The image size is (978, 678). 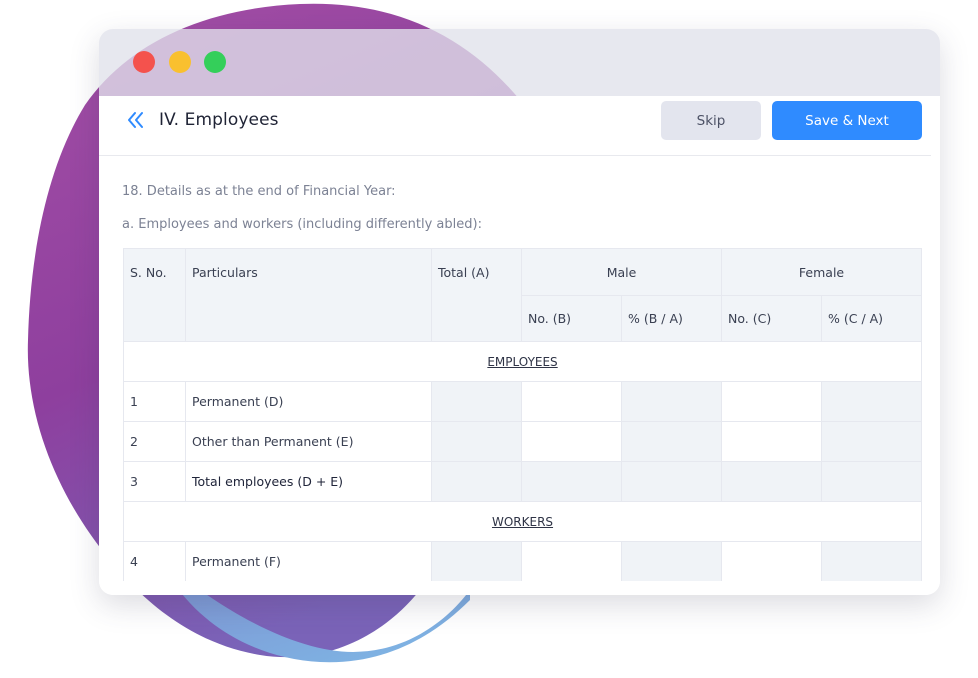 I want to click on header-male: Male, so click(x=621, y=272).